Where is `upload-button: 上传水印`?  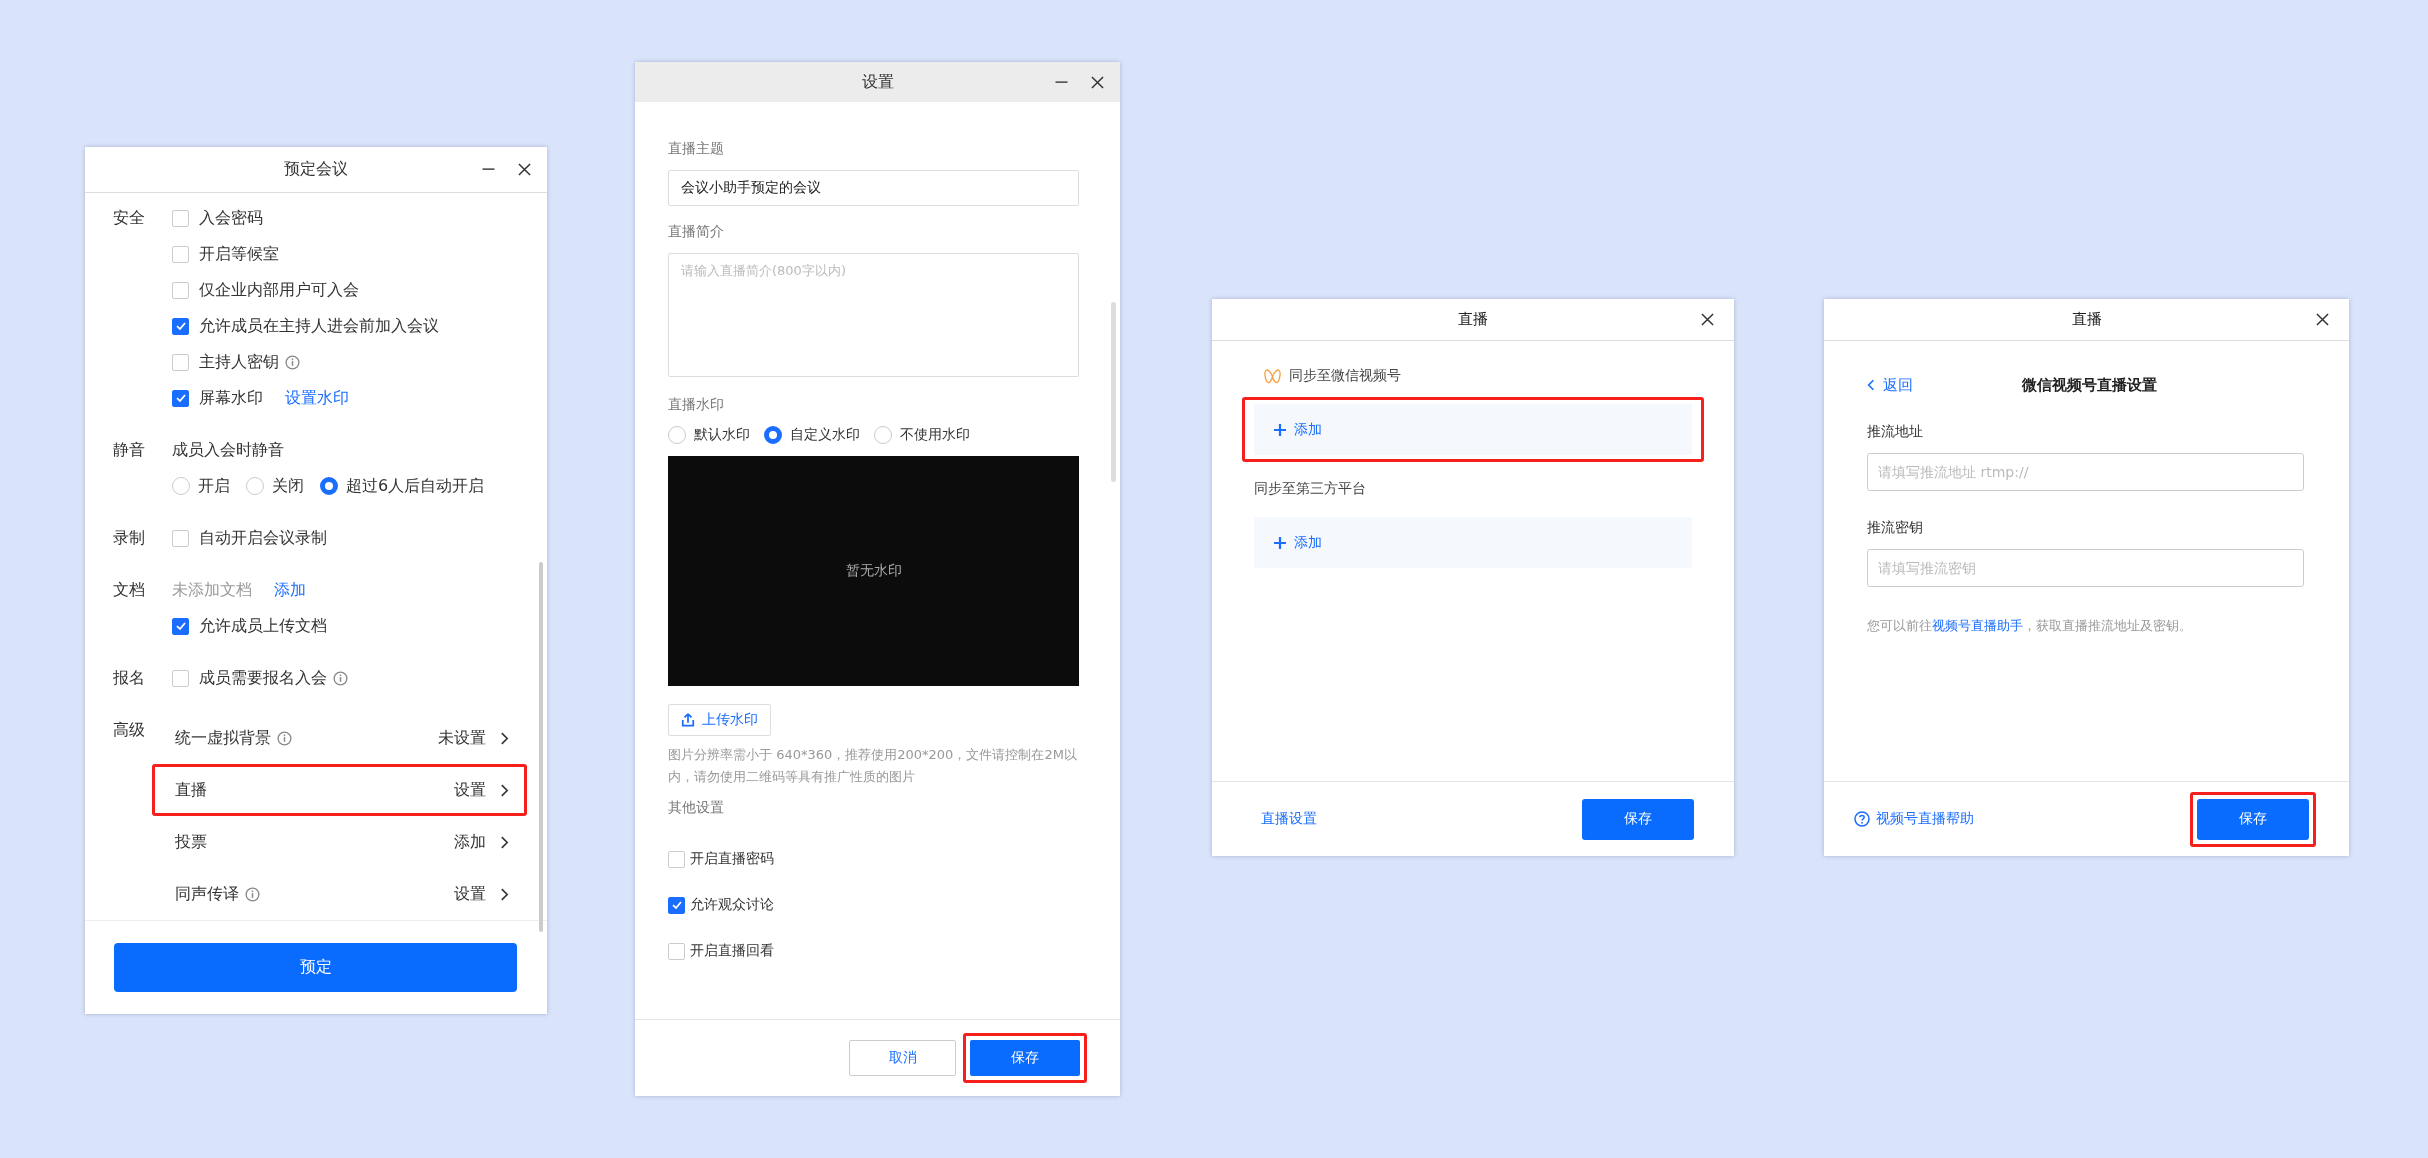
upload-button: 上传水印 is located at coordinates (719, 720).